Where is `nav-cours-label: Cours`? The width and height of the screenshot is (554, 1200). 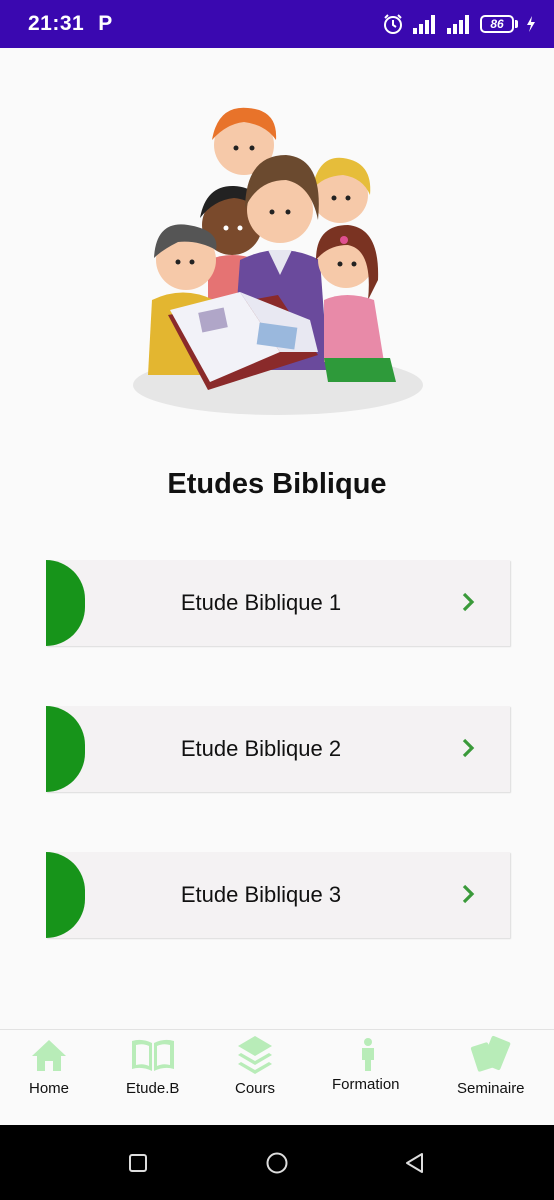 nav-cours-label: Cours is located at coordinates (255, 1088).